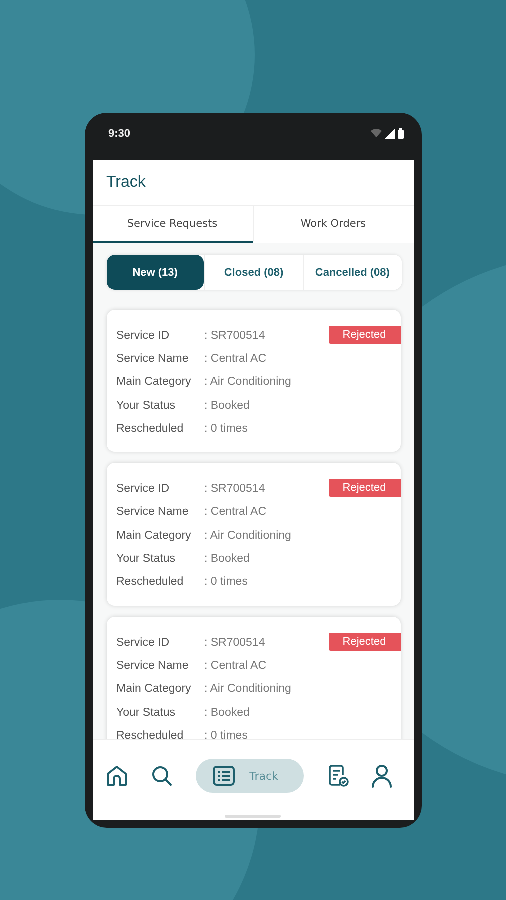  Describe the element at coordinates (389, 133) in the screenshot. I see `signal-icon` at that location.